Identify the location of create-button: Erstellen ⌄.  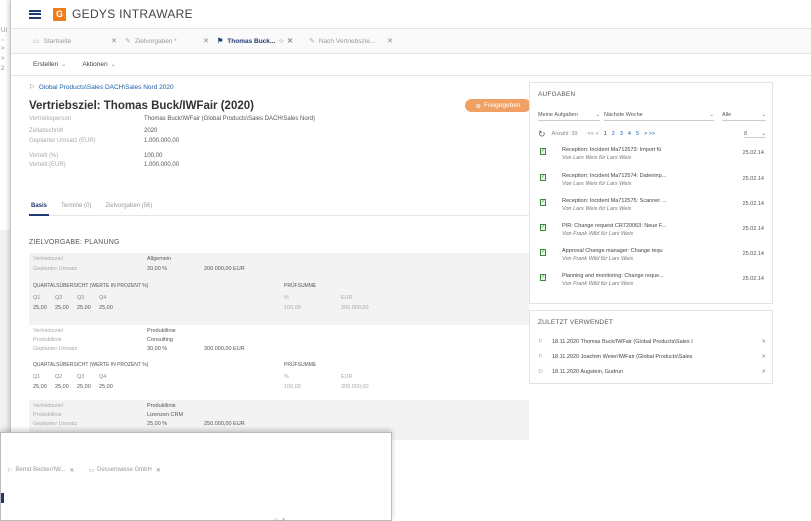
(49, 64).